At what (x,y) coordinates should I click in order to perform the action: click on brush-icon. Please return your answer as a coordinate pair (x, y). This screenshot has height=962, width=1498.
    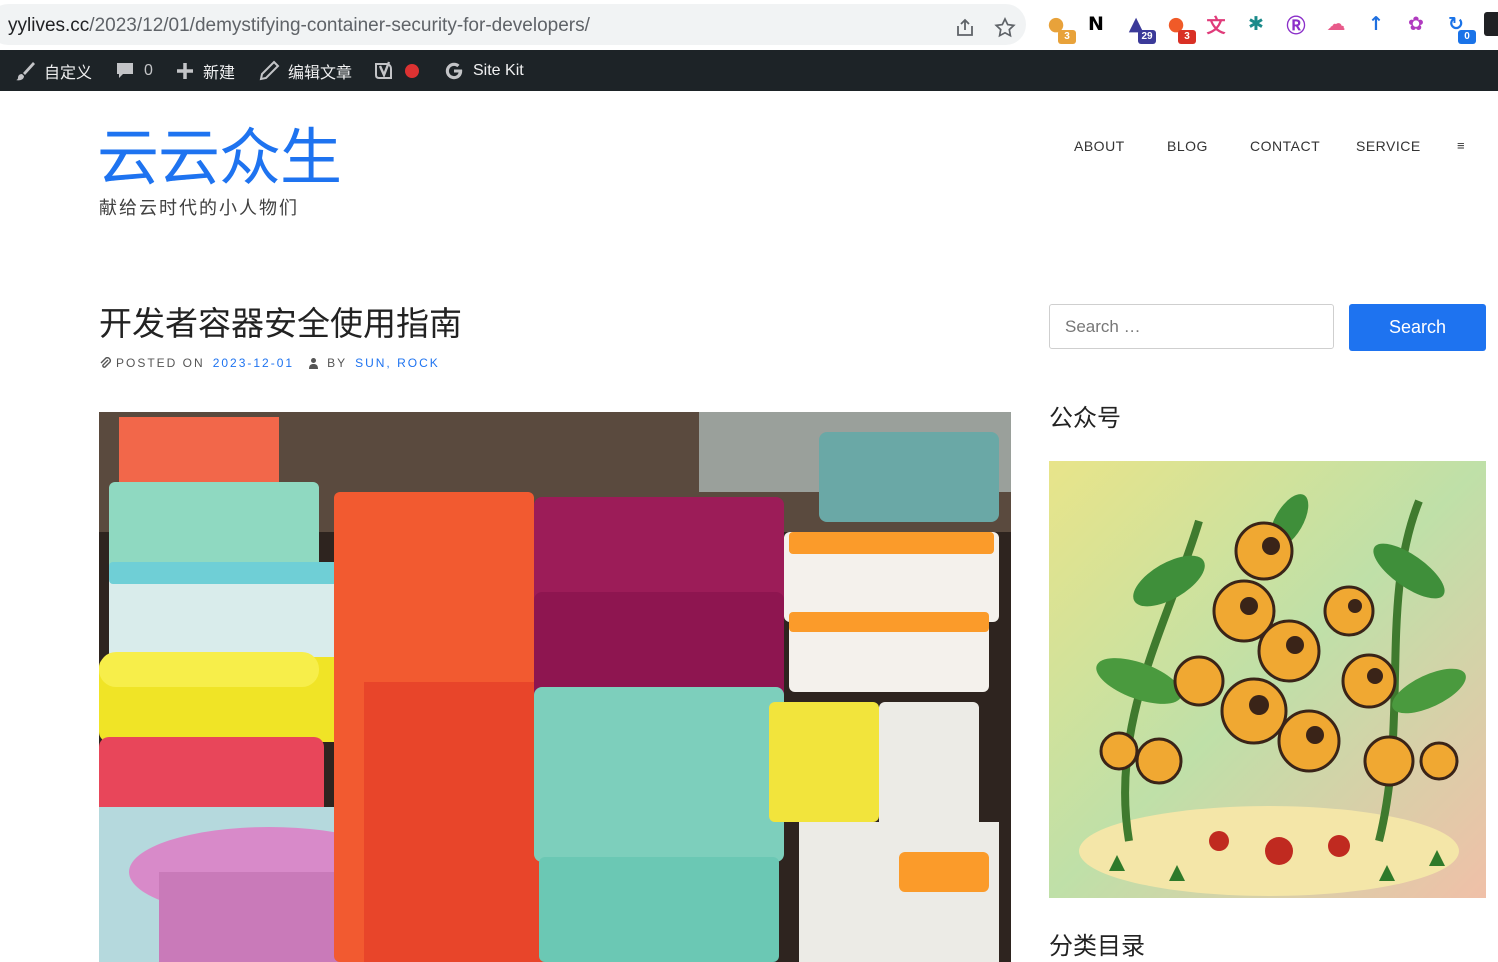
    Looking at the image, I should click on (25, 70).